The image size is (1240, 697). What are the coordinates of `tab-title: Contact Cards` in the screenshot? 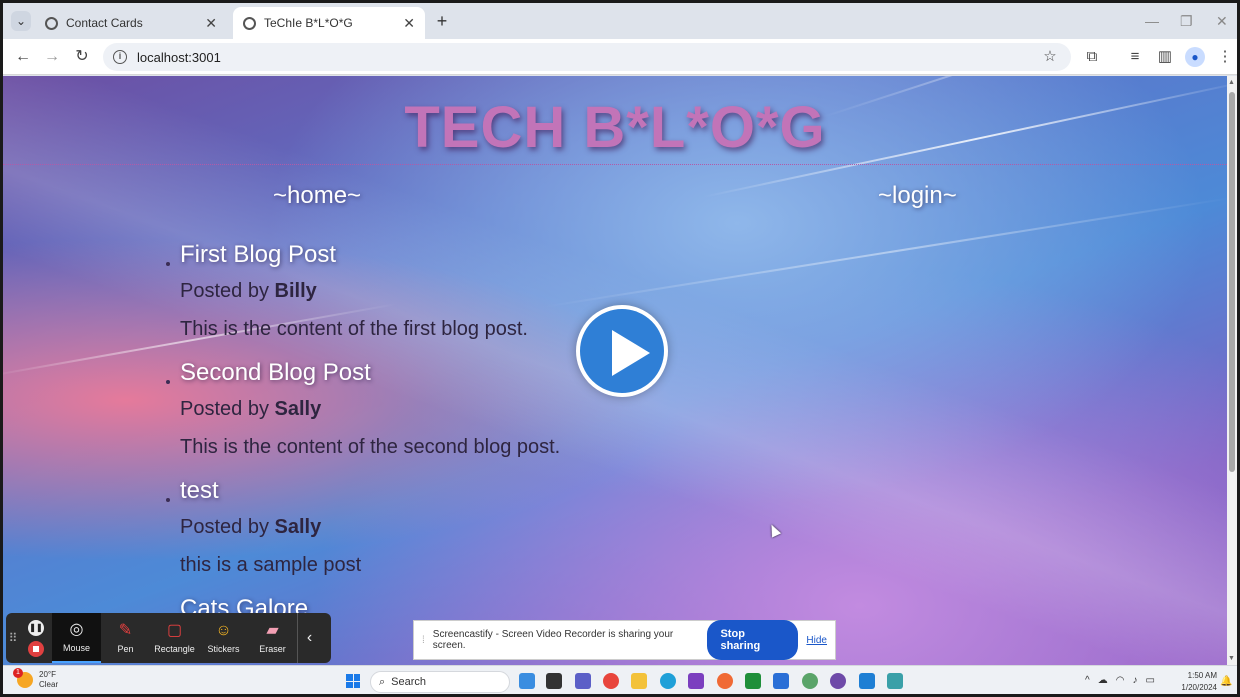 It's located at (104, 23).